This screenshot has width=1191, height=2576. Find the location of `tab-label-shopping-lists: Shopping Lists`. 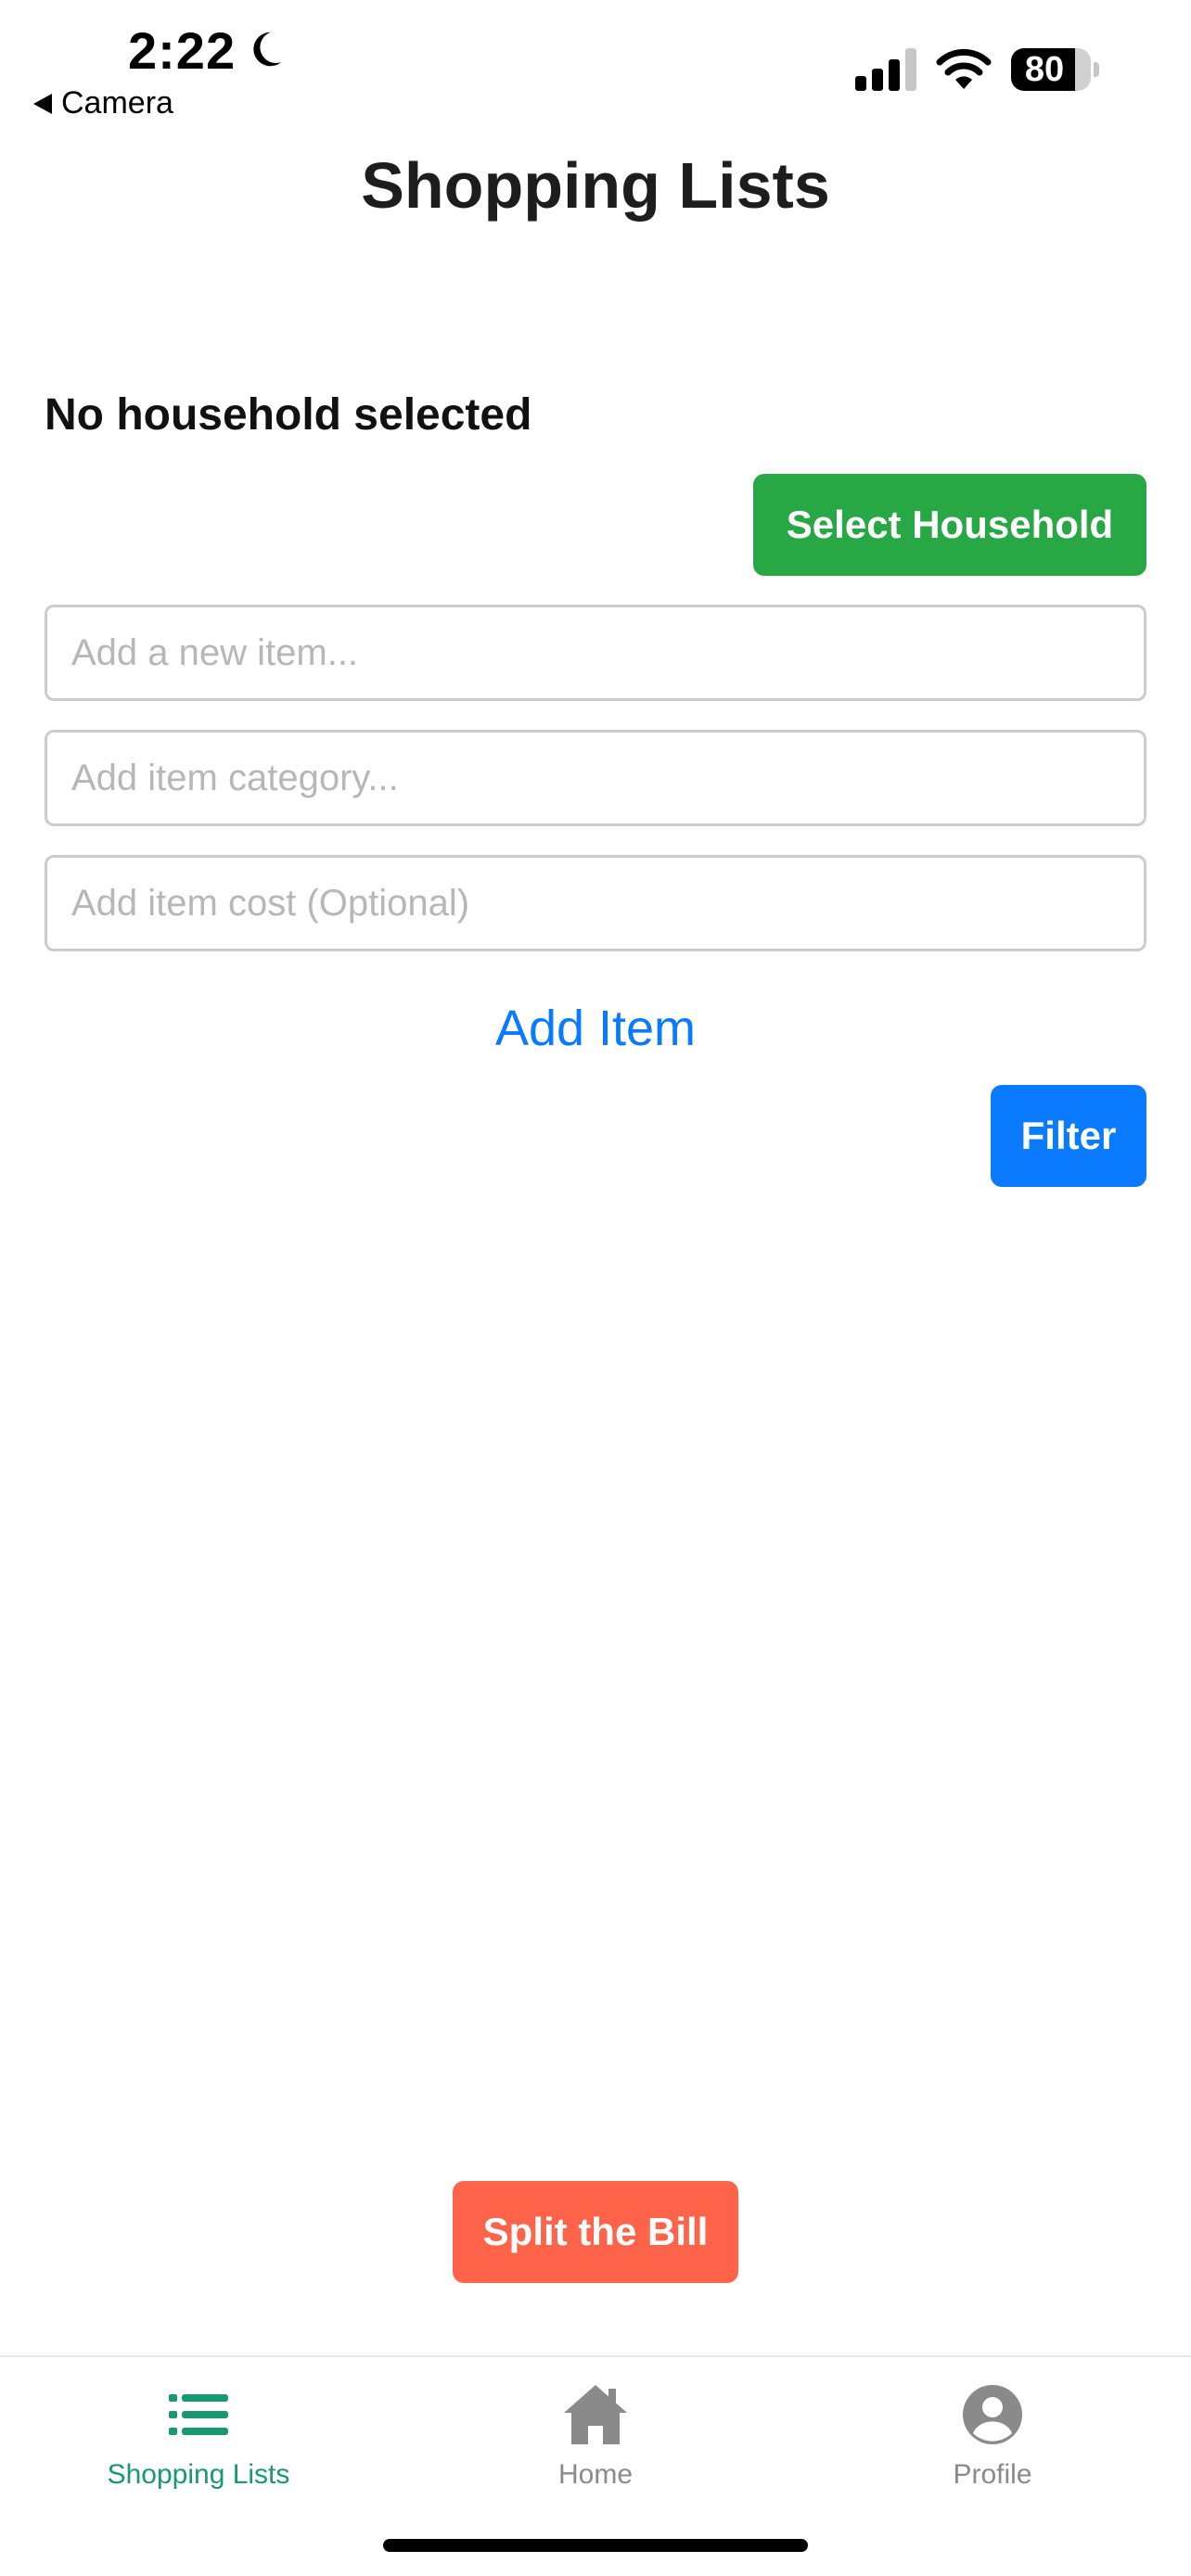

tab-label-shopping-lists: Shopping Lists is located at coordinates (198, 2474).